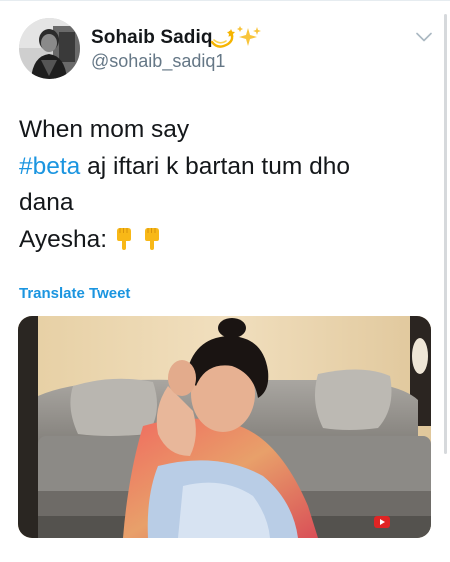 Image resolution: width=450 pixels, height=562 pixels. Describe the element at coordinates (224, 240) in the screenshot. I see `tweet-text-line: Ayesha:` at that location.